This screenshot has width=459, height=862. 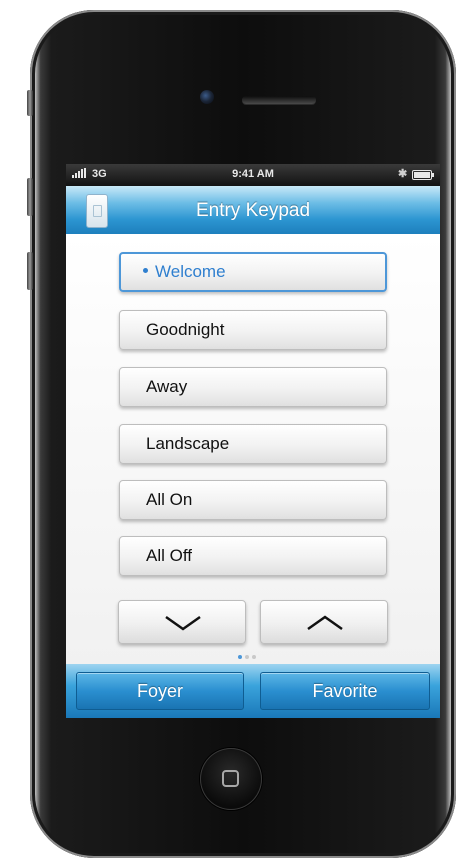 I want to click on selected-bullet-icon, so click(x=145, y=271).